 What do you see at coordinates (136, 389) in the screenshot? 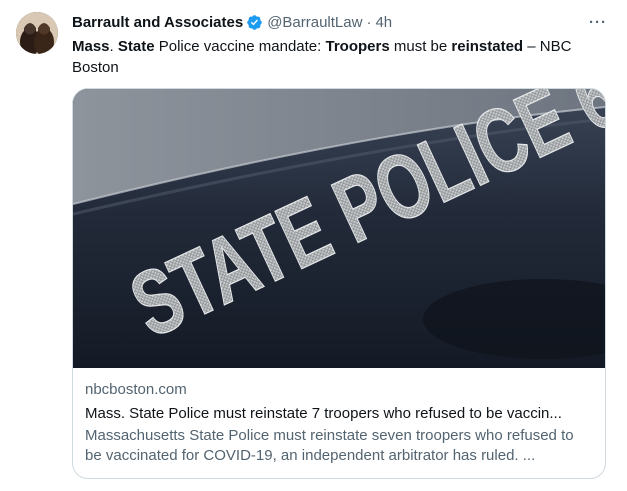
I see `card-domain: nbcboston.com` at bounding box center [136, 389].